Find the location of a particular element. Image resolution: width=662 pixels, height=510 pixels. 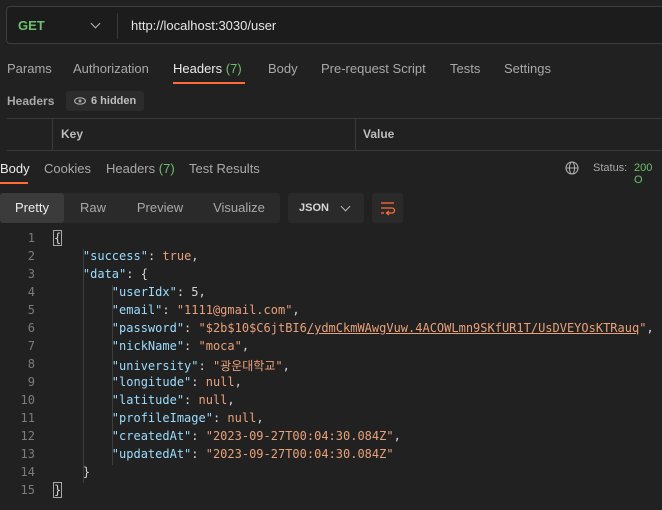

json-value: "$2b$10$C6jtBI6 is located at coordinates (252, 328).